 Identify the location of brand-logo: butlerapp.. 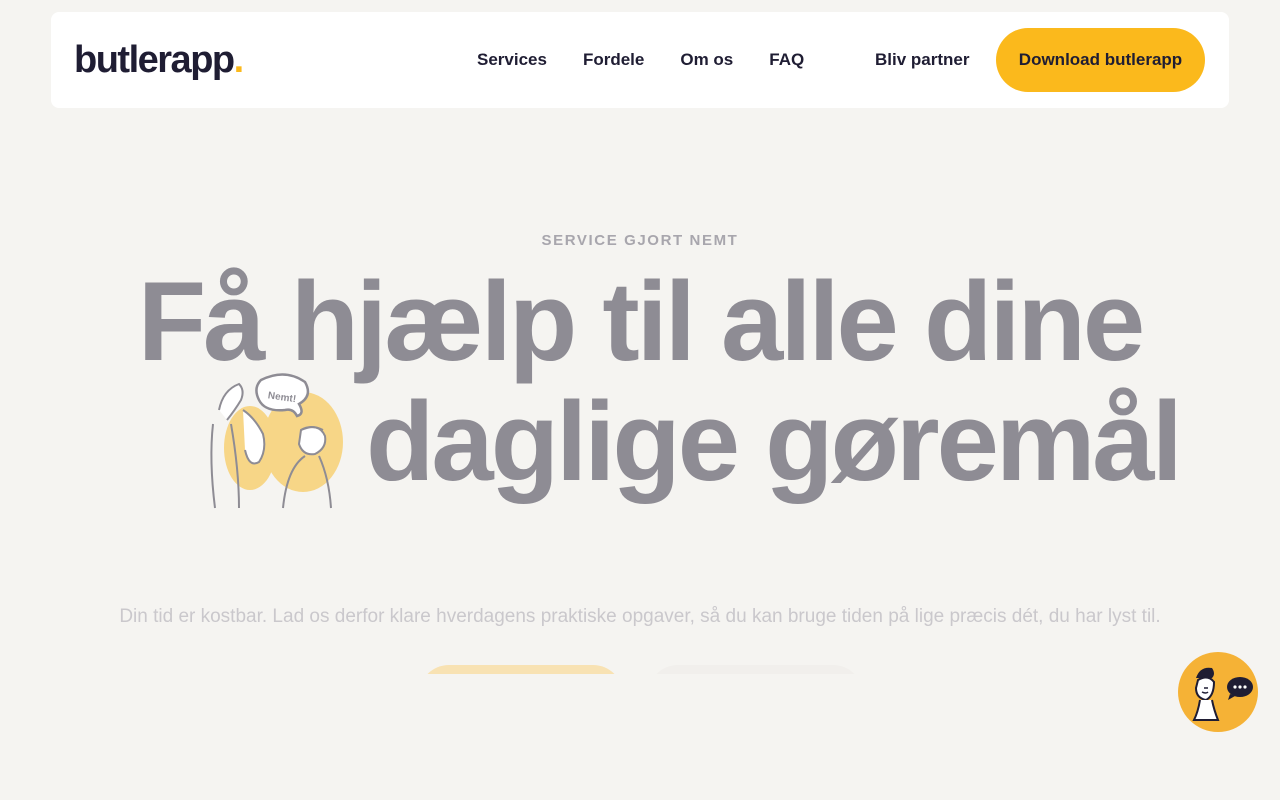
(159, 60).